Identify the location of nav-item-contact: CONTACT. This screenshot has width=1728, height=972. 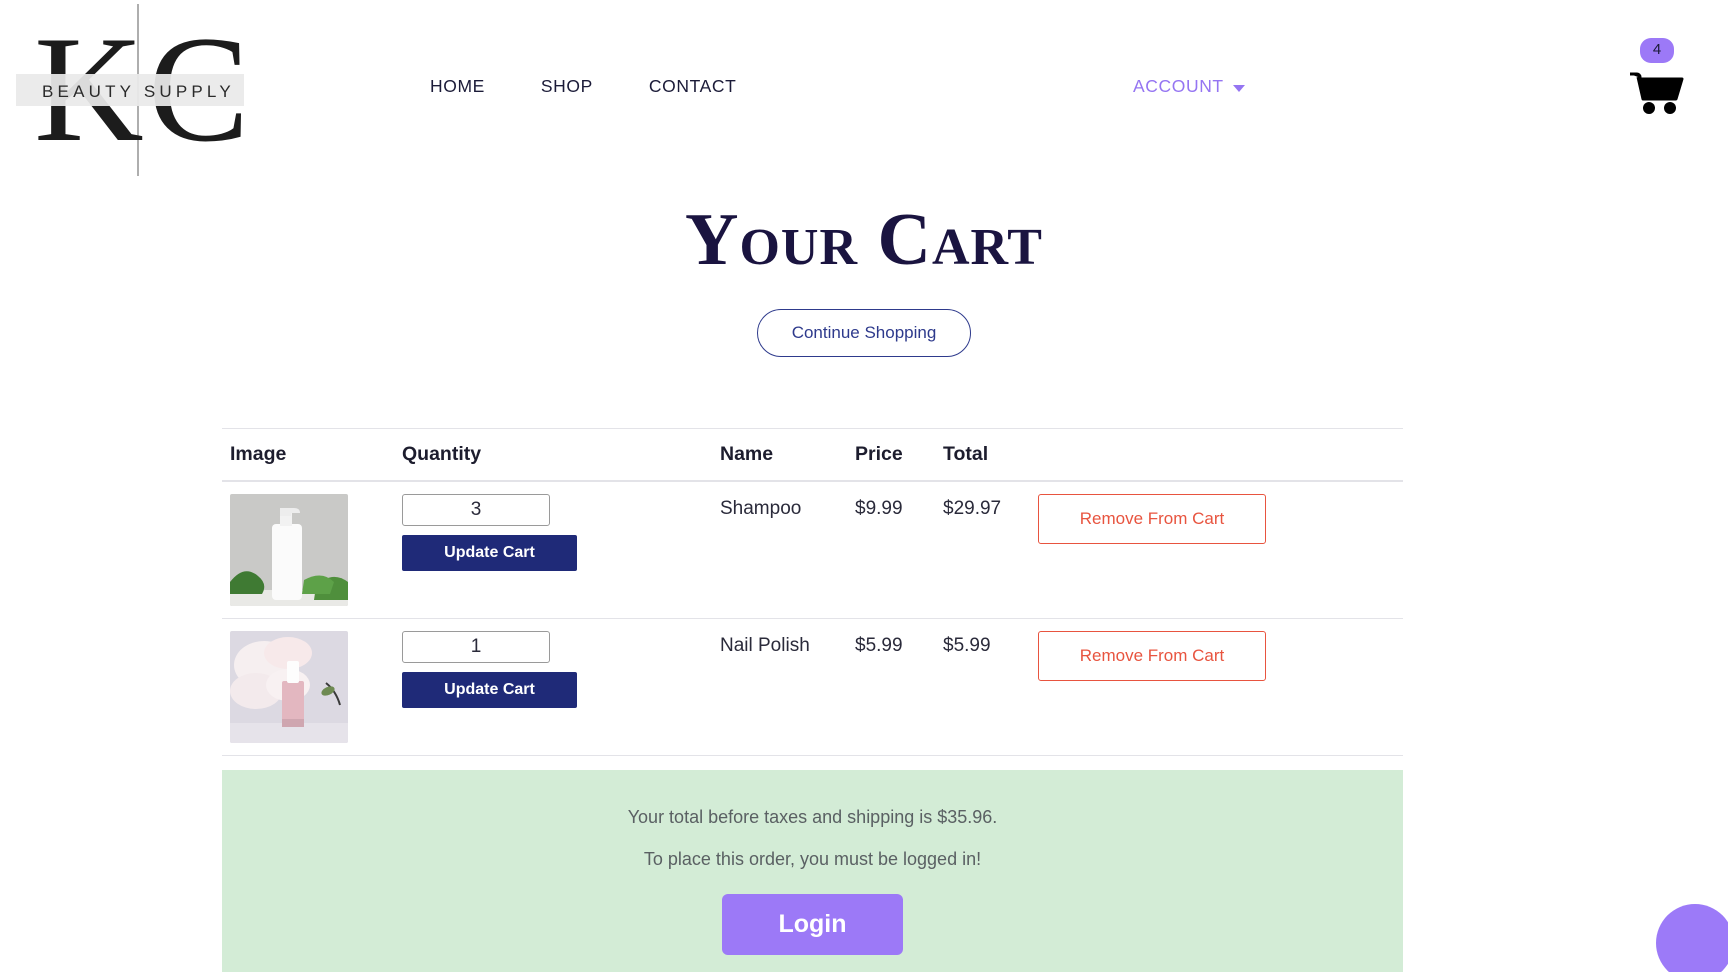
(692, 86).